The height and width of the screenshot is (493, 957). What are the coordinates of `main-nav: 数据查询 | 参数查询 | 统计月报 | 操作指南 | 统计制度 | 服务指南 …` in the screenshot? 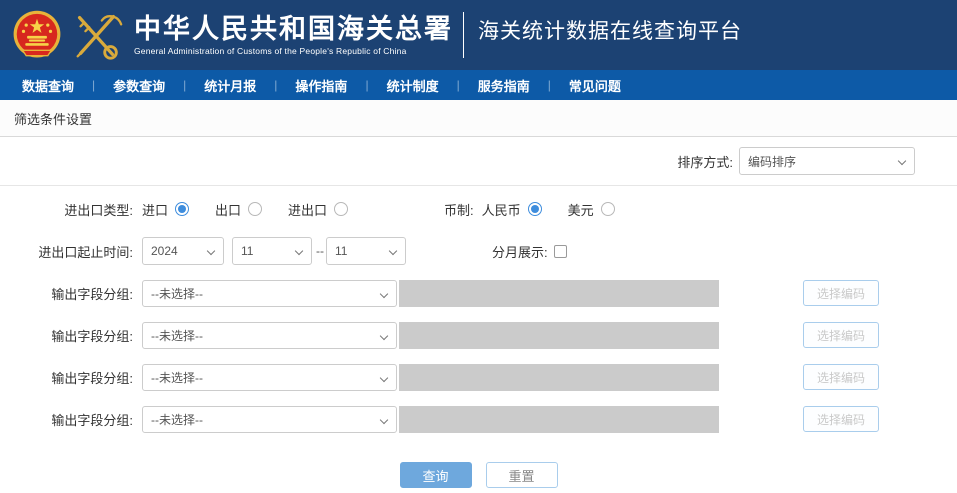 It's located at (478, 85).